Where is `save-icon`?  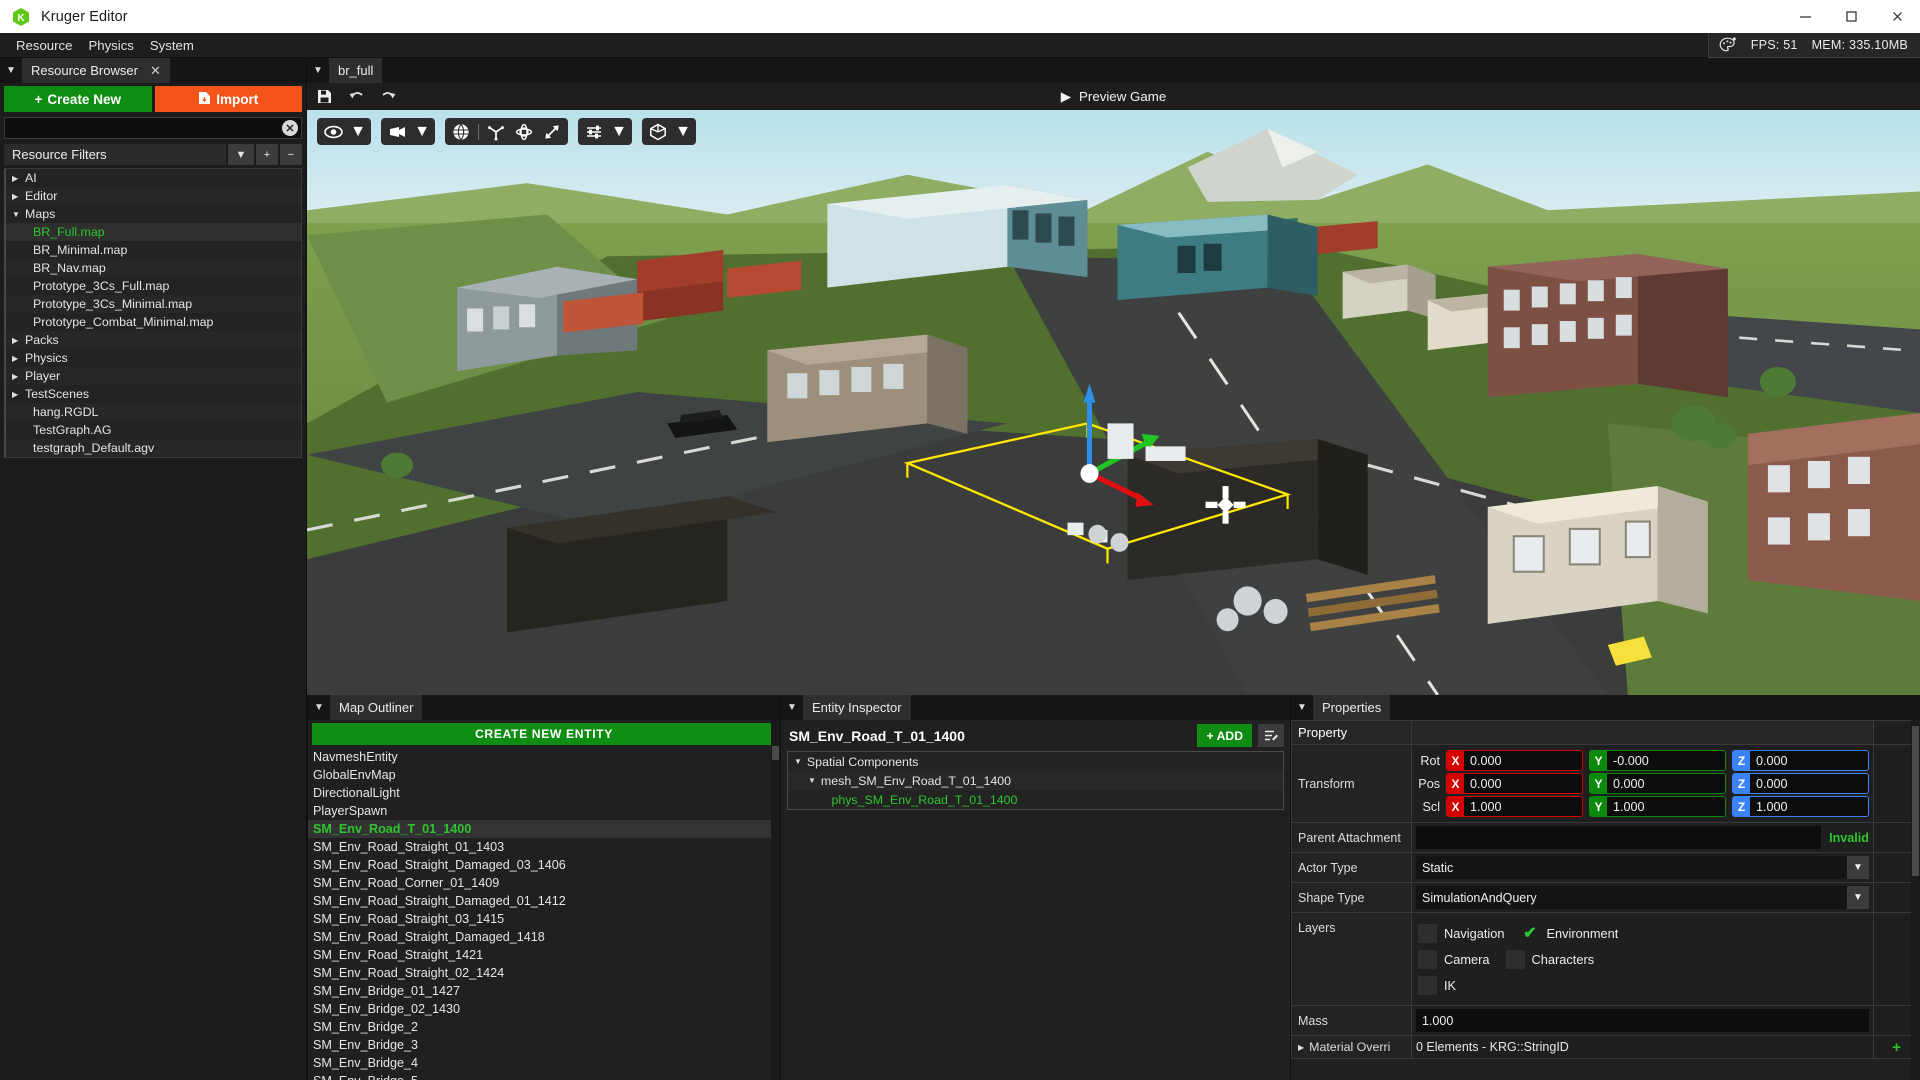 save-icon is located at coordinates (324, 97).